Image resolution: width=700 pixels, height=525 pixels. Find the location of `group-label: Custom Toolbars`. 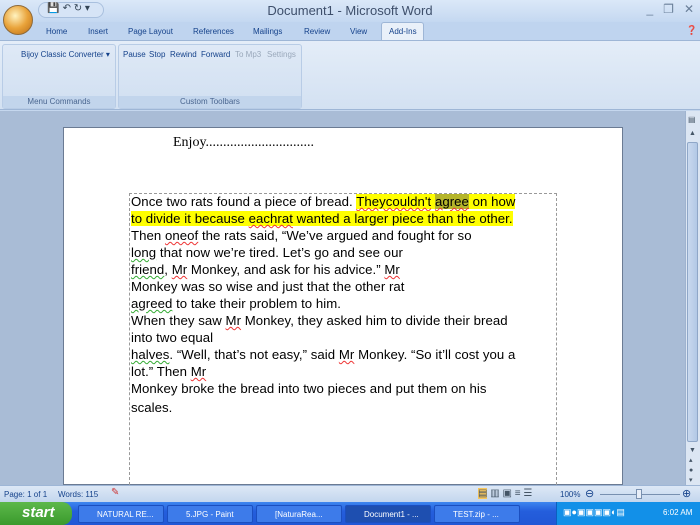

group-label: Custom Toolbars is located at coordinates (210, 102).